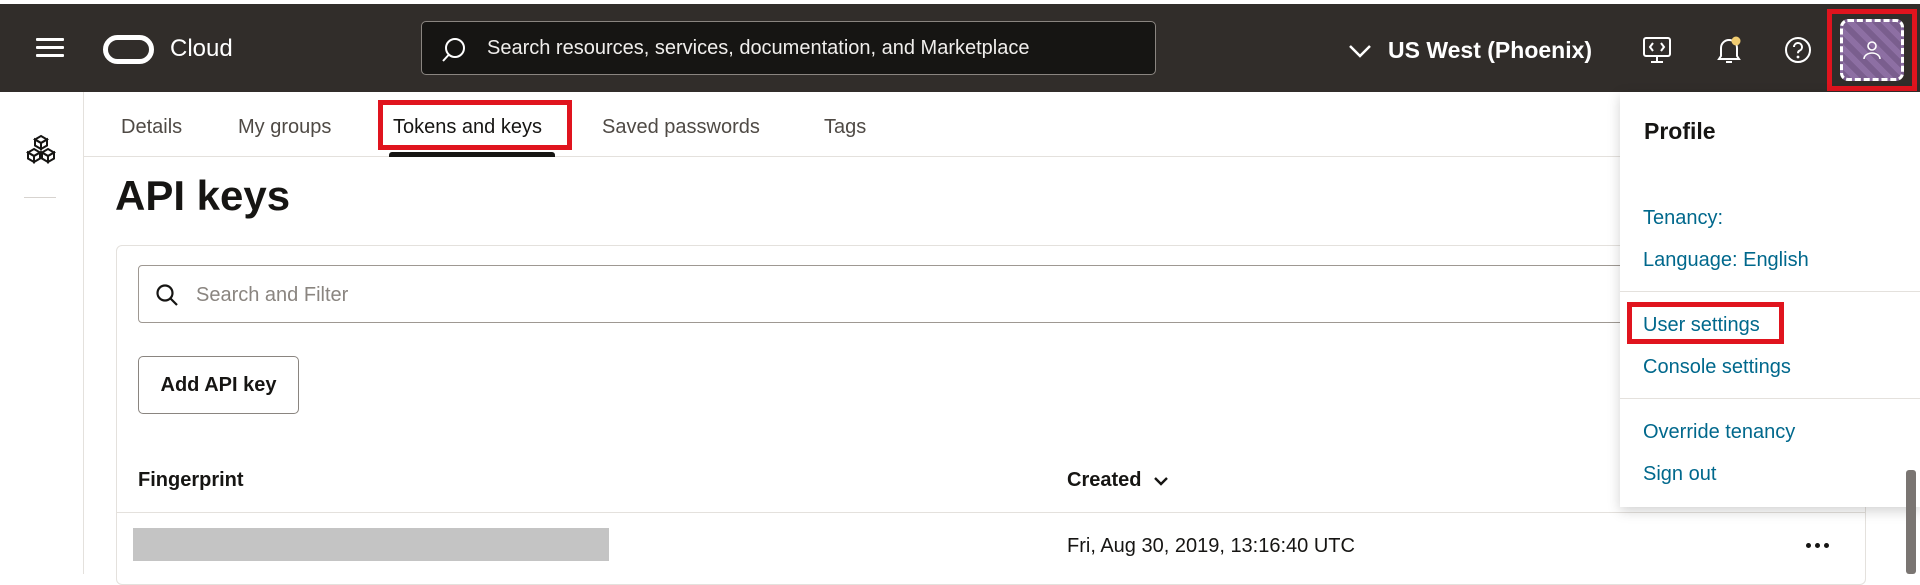  I want to click on table-divider, so click(991, 512).